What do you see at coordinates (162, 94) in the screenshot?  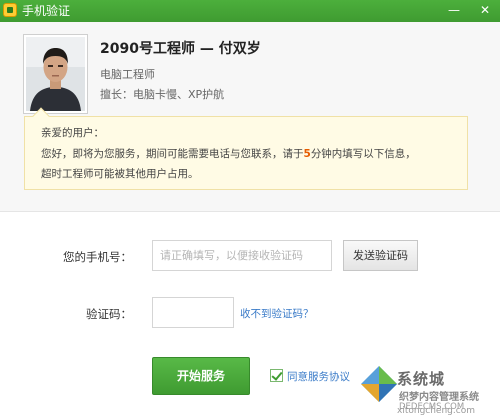 I see `engineer-skills: 擅长：电脑卡慢、XP护航` at bounding box center [162, 94].